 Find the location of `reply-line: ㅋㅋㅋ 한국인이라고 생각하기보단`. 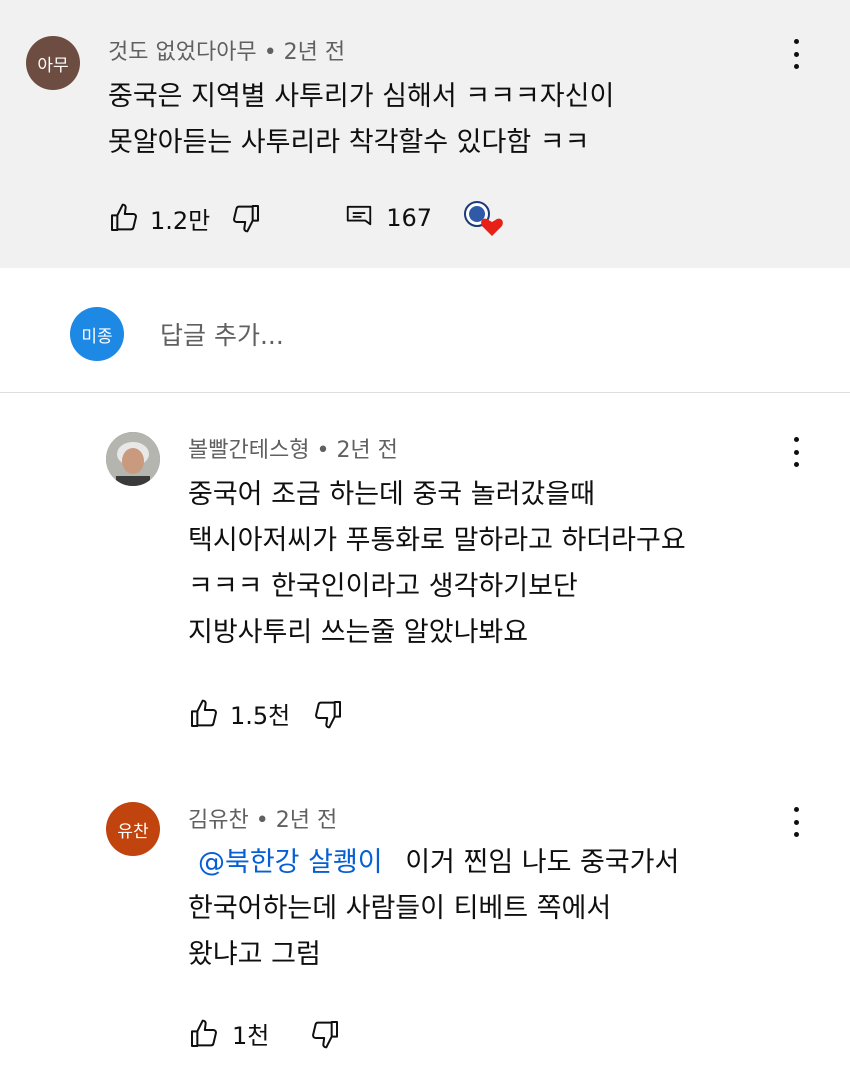

reply-line: ㅋㅋㅋ 한국인이라고 생각하기보단 is located at coordinates (383, 586).